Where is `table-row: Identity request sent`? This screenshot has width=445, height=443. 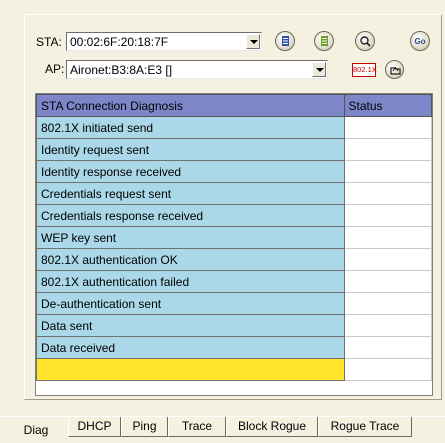
table-row: Identity request sent is located at coordinates (234, 149).